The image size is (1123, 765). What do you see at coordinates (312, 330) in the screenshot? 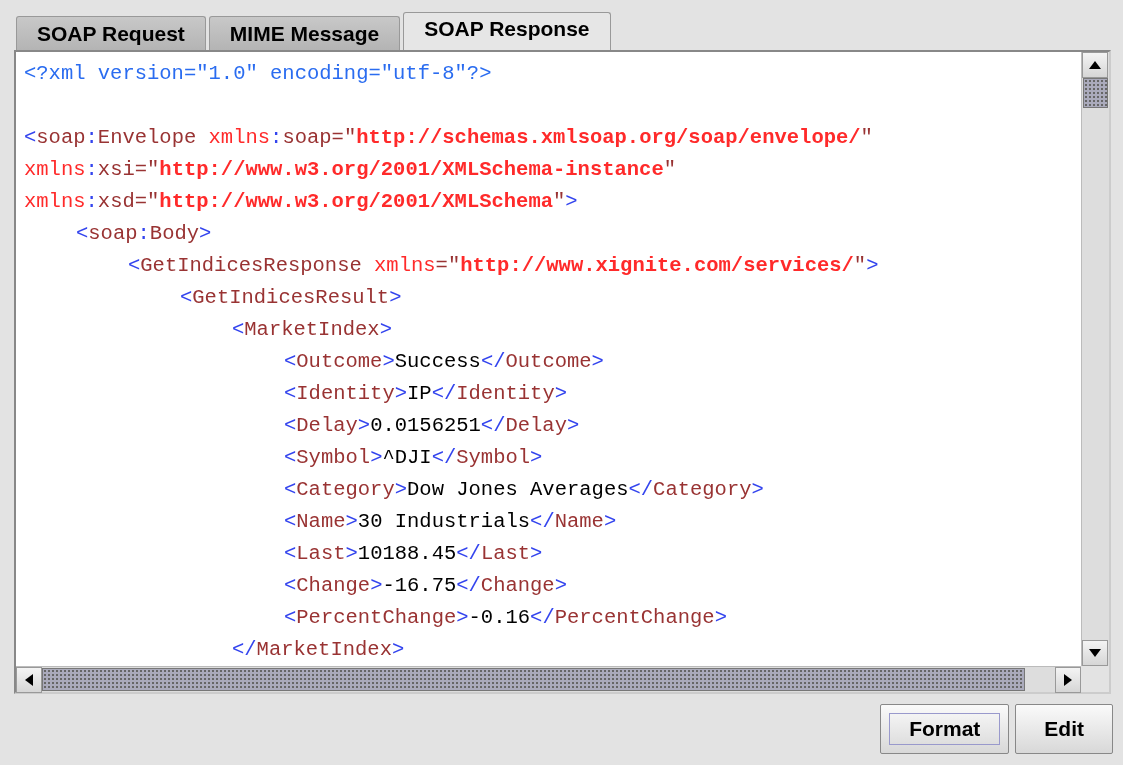
I see `code-line: <MarketIndex>` at bounding box center [312, 330].